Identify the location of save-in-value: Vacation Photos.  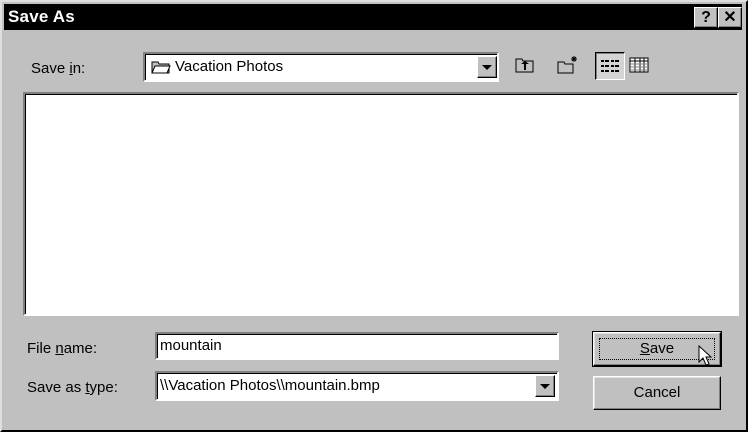
(229, 66).